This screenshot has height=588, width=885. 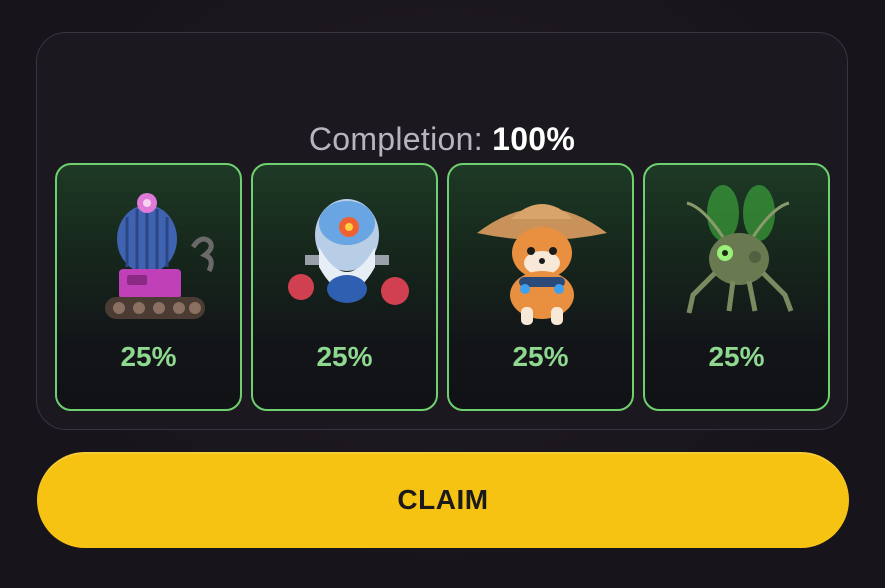 I want to click on collectible-card-3: 25%, so click(x=540, y=287).